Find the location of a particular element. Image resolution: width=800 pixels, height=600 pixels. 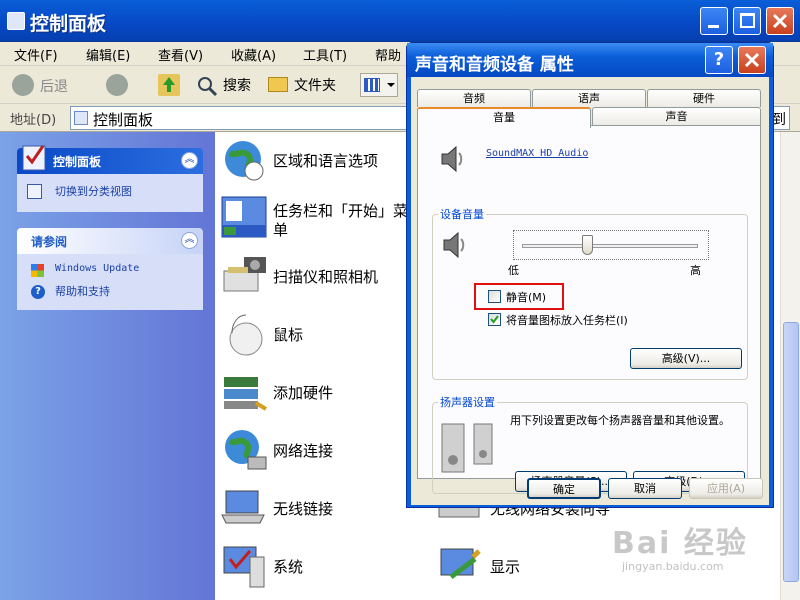

apply-button: 应用(A) is located at coordinates (726, 488).